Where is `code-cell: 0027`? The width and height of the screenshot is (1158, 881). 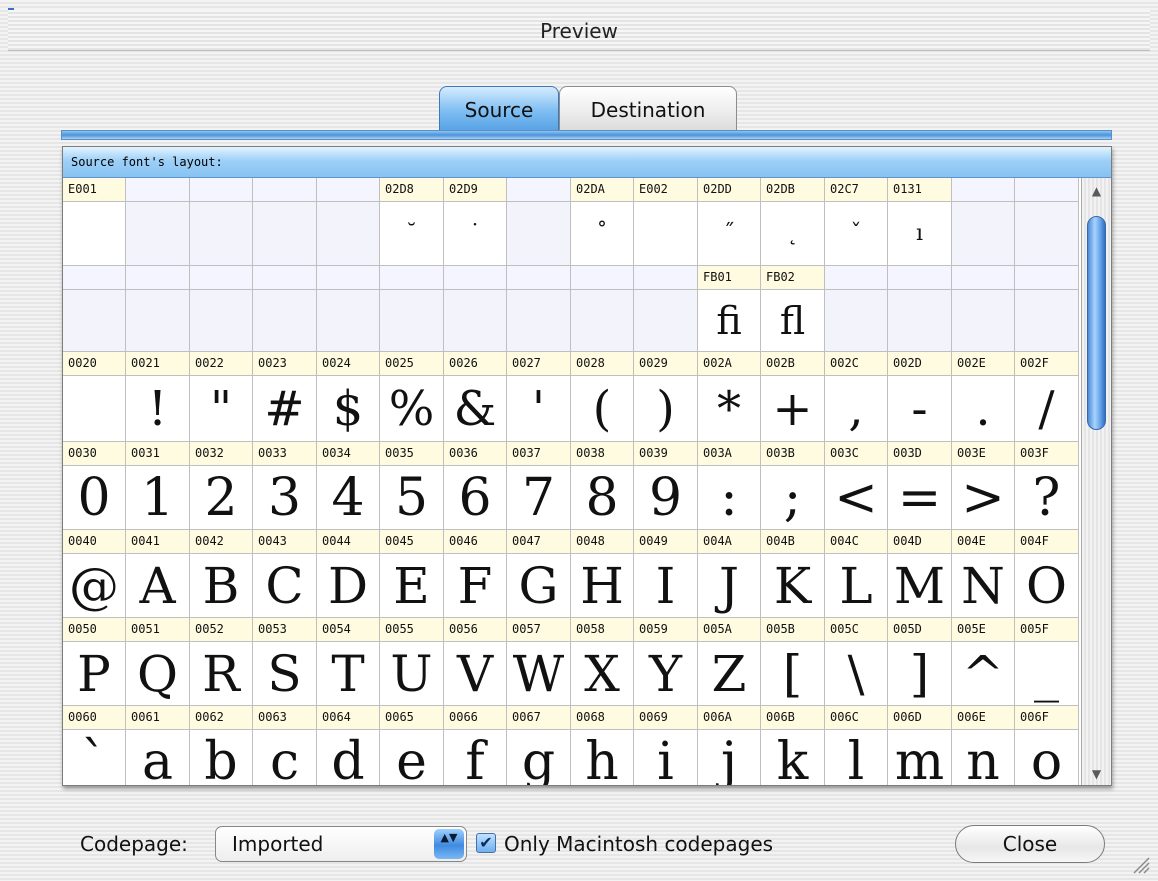
code-cell: 0027 is located at coordinates (539, 364).